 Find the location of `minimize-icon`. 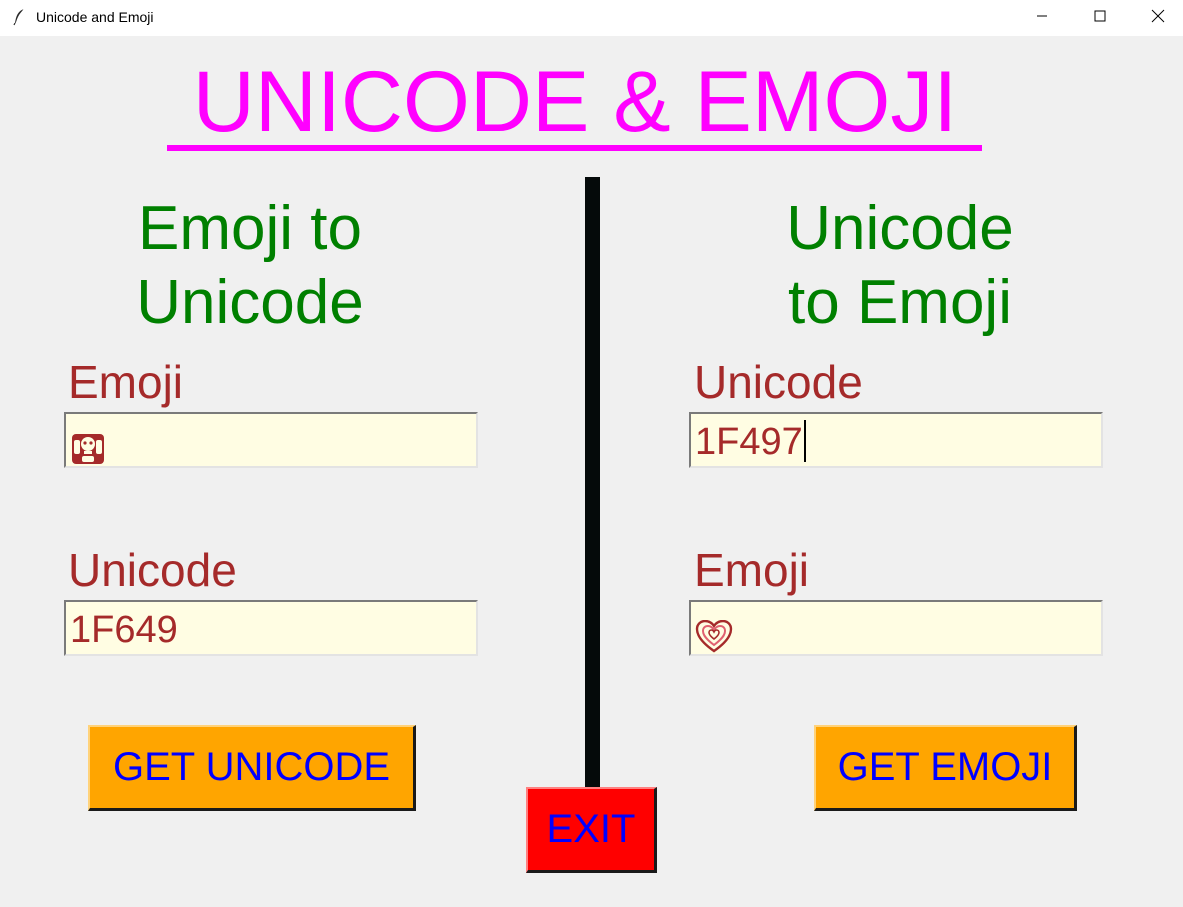

minimize-icon is located at coordinates (1042, 18).